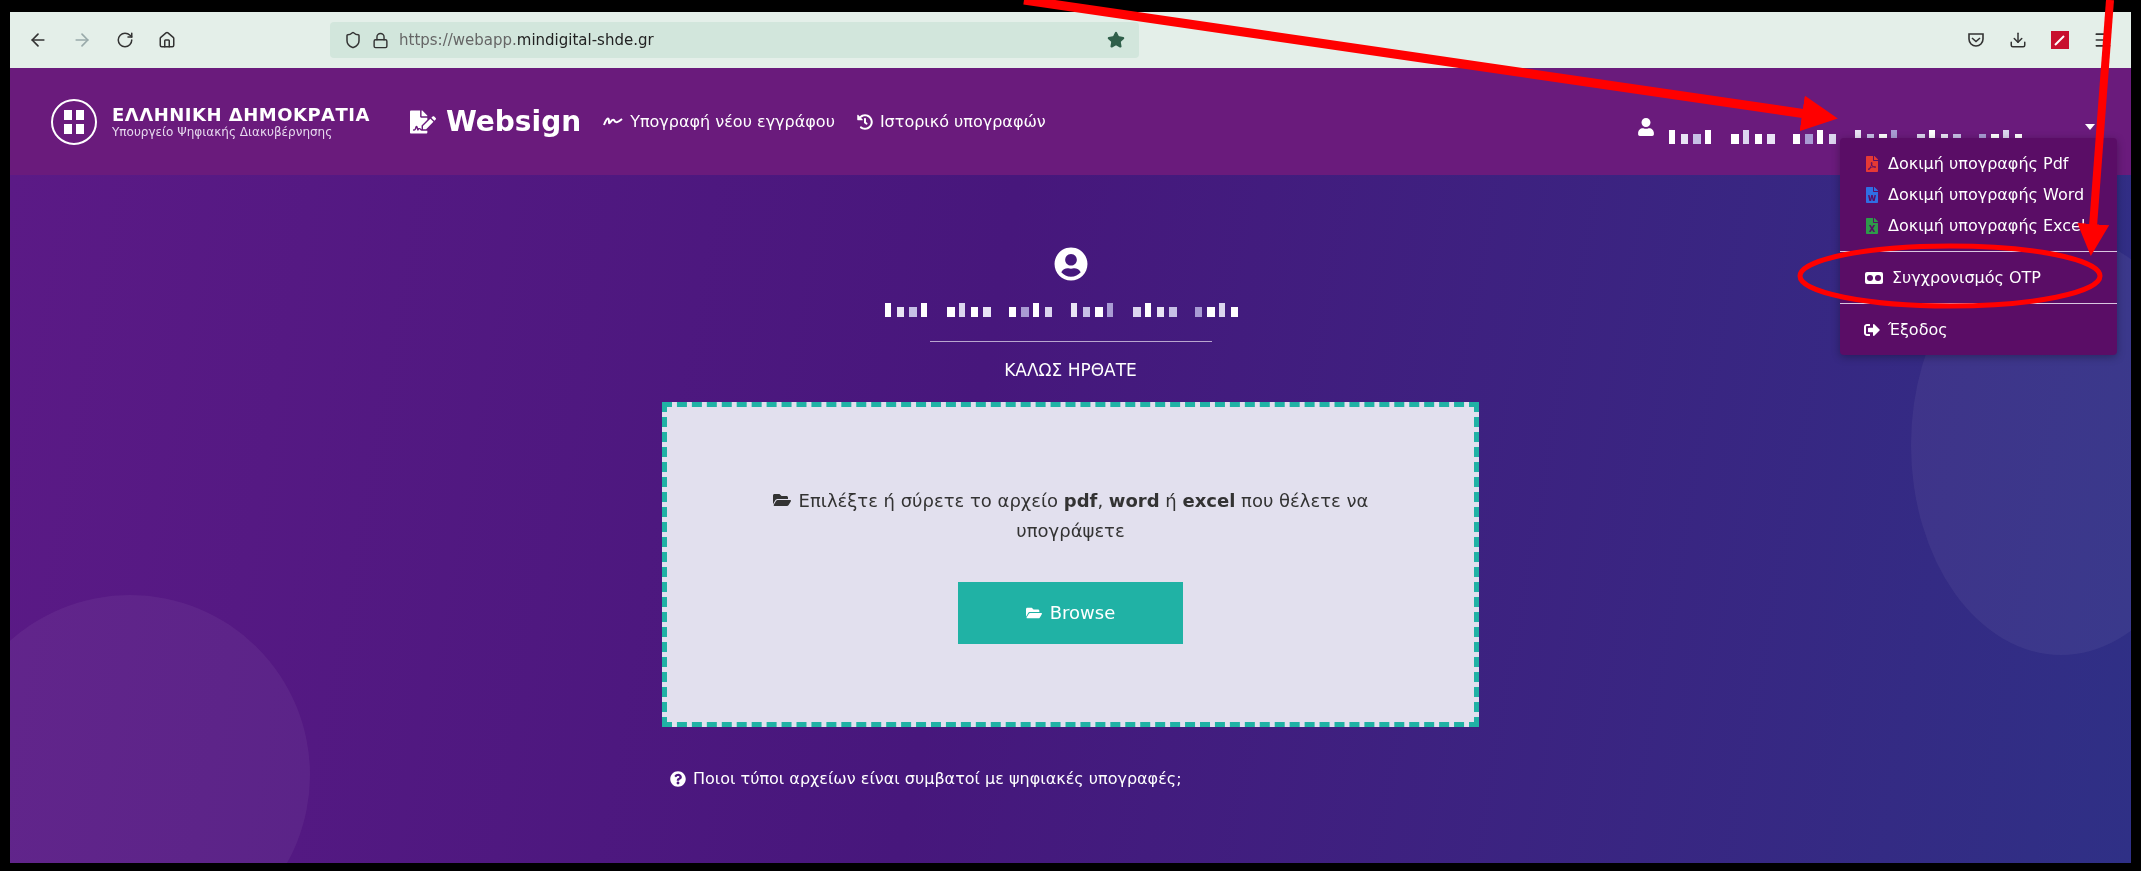 This screenshot has width=2141, height=871. What do you see at coordinates (526, 40) in the screenshot?
I see `url-text: https://webapp.mindigital-shde.gr` at bounding box center [526, 40].